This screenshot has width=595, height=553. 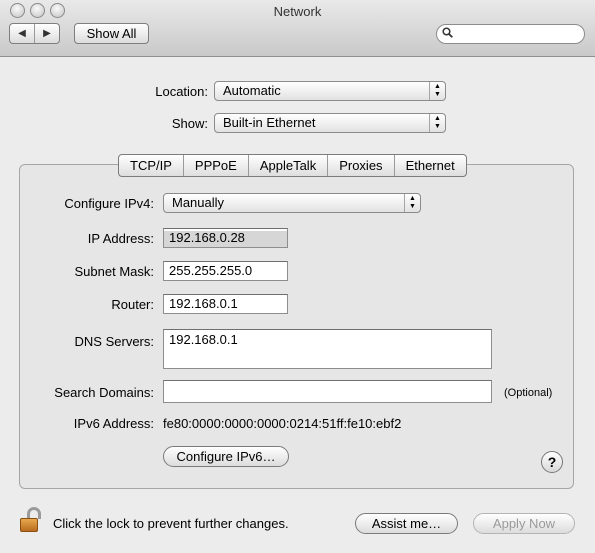 What do you see at coordinates (510, 34) in the screenshot?
I see `search-field` at bounding box center [510, 34].